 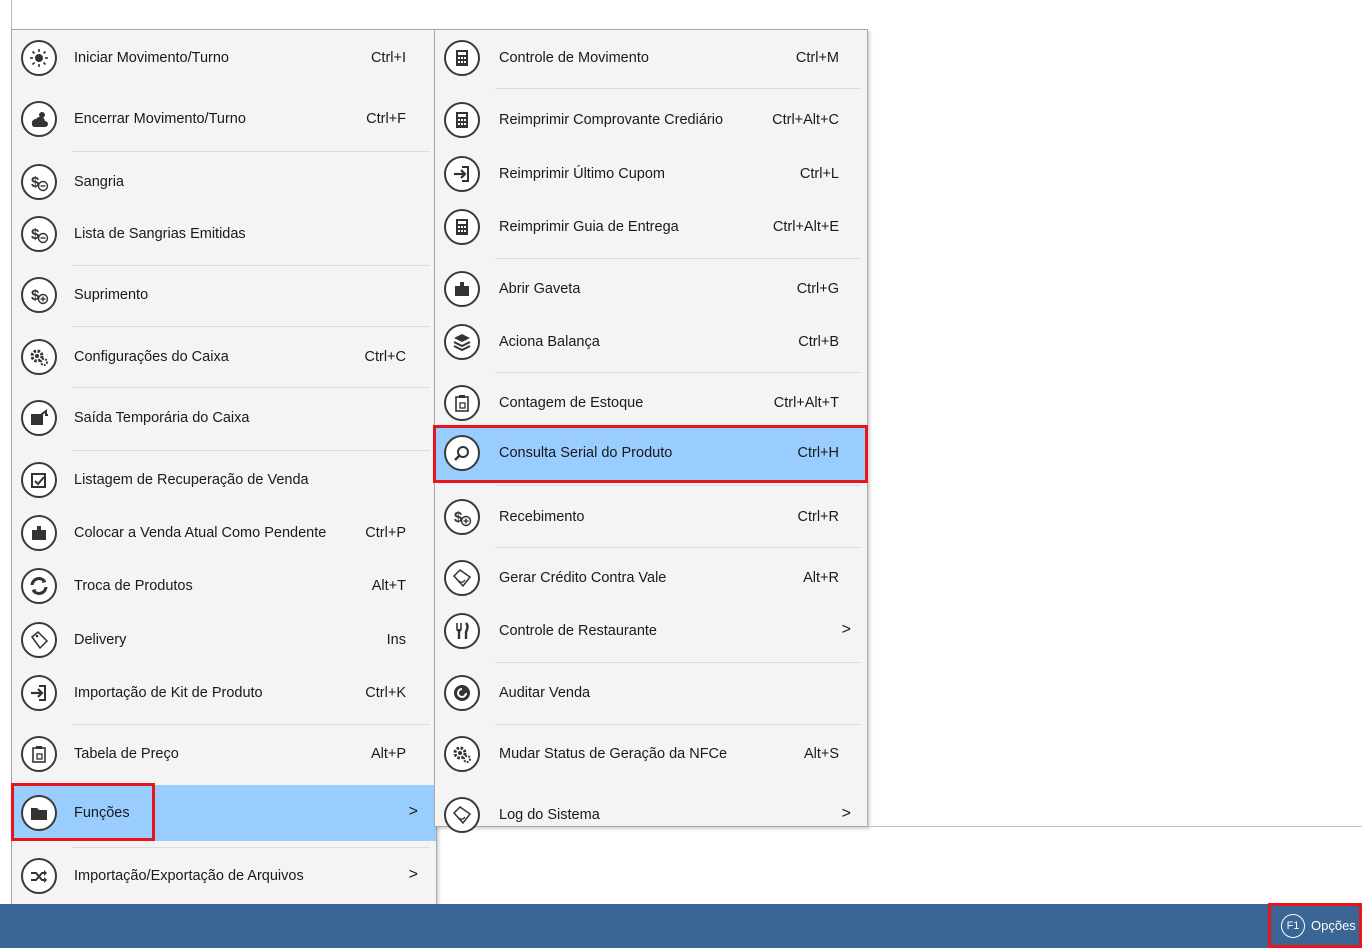 What do you see at coordinates (385, 533) in the screenshot?
I see `menu-item-shortcut: Ctrl+P` at bounding box center [385, 533].